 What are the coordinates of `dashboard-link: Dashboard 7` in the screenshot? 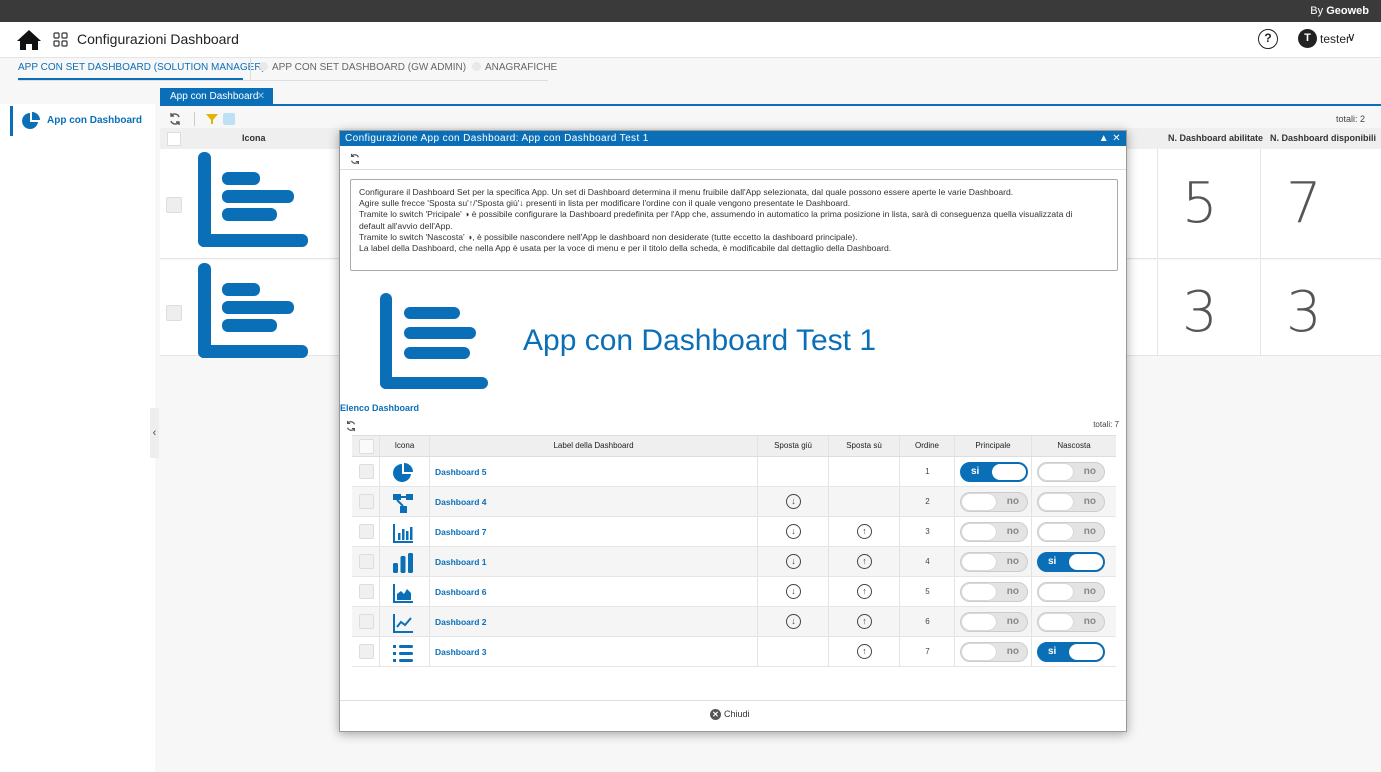 It's located at (461, 532).